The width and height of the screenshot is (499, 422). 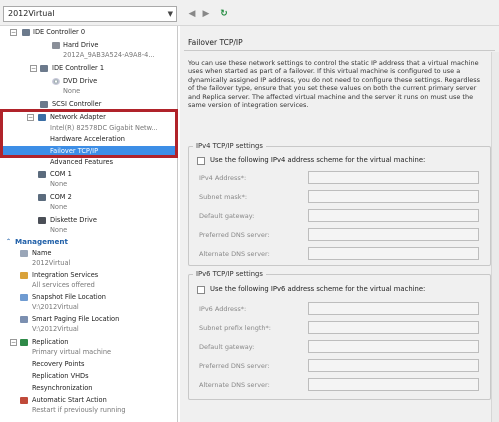 What do you see at coordinates (88, 162) in the screenshot?
I see `tree-item-advanced-features: Advanced Features` at bounding box center [88, 162].